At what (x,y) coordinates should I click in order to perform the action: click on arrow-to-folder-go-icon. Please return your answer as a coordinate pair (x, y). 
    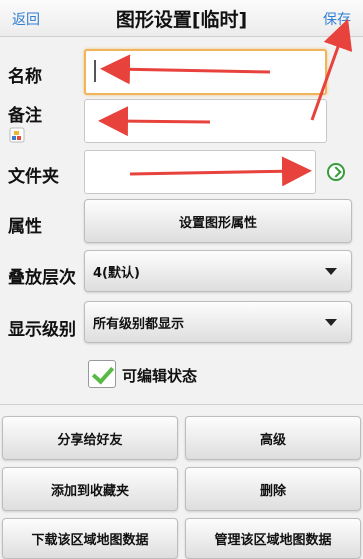
    Looking at the image, I should click on (220, 171).